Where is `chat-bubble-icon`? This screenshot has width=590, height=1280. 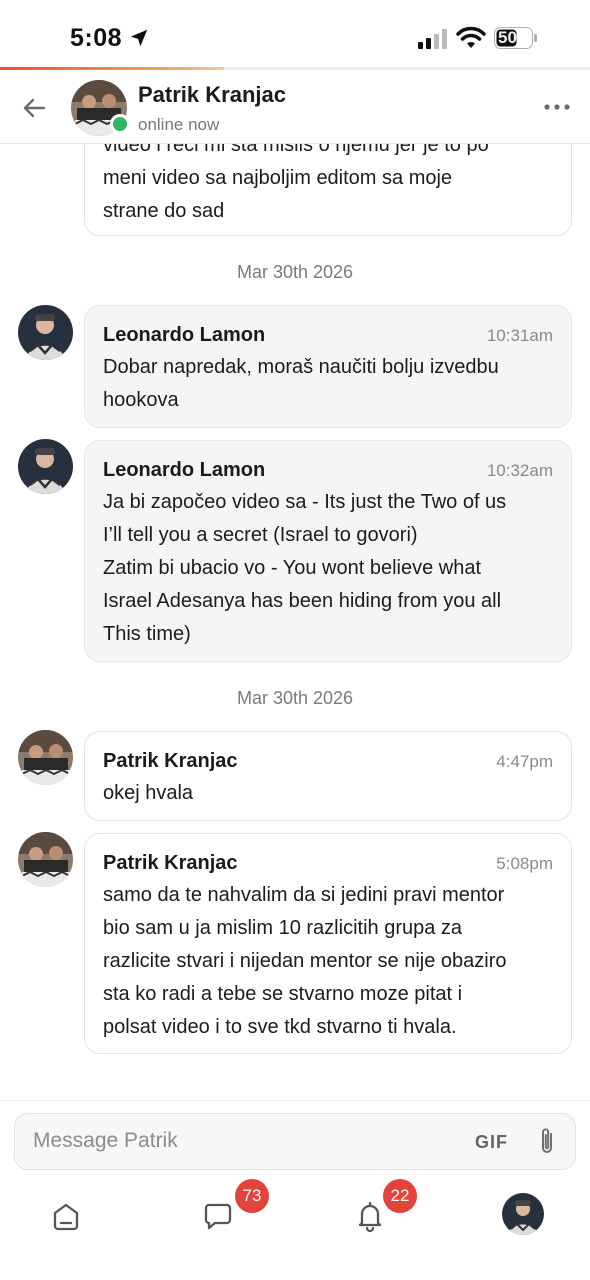 chat-bubble-icon is located at coordinates (218, 1216).